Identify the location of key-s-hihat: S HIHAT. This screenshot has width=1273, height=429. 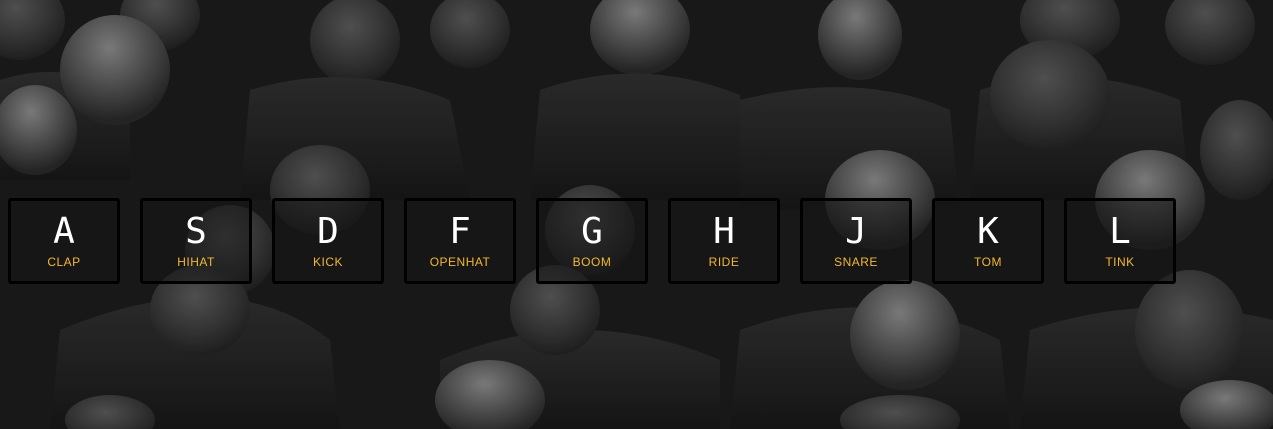
(196, 241).